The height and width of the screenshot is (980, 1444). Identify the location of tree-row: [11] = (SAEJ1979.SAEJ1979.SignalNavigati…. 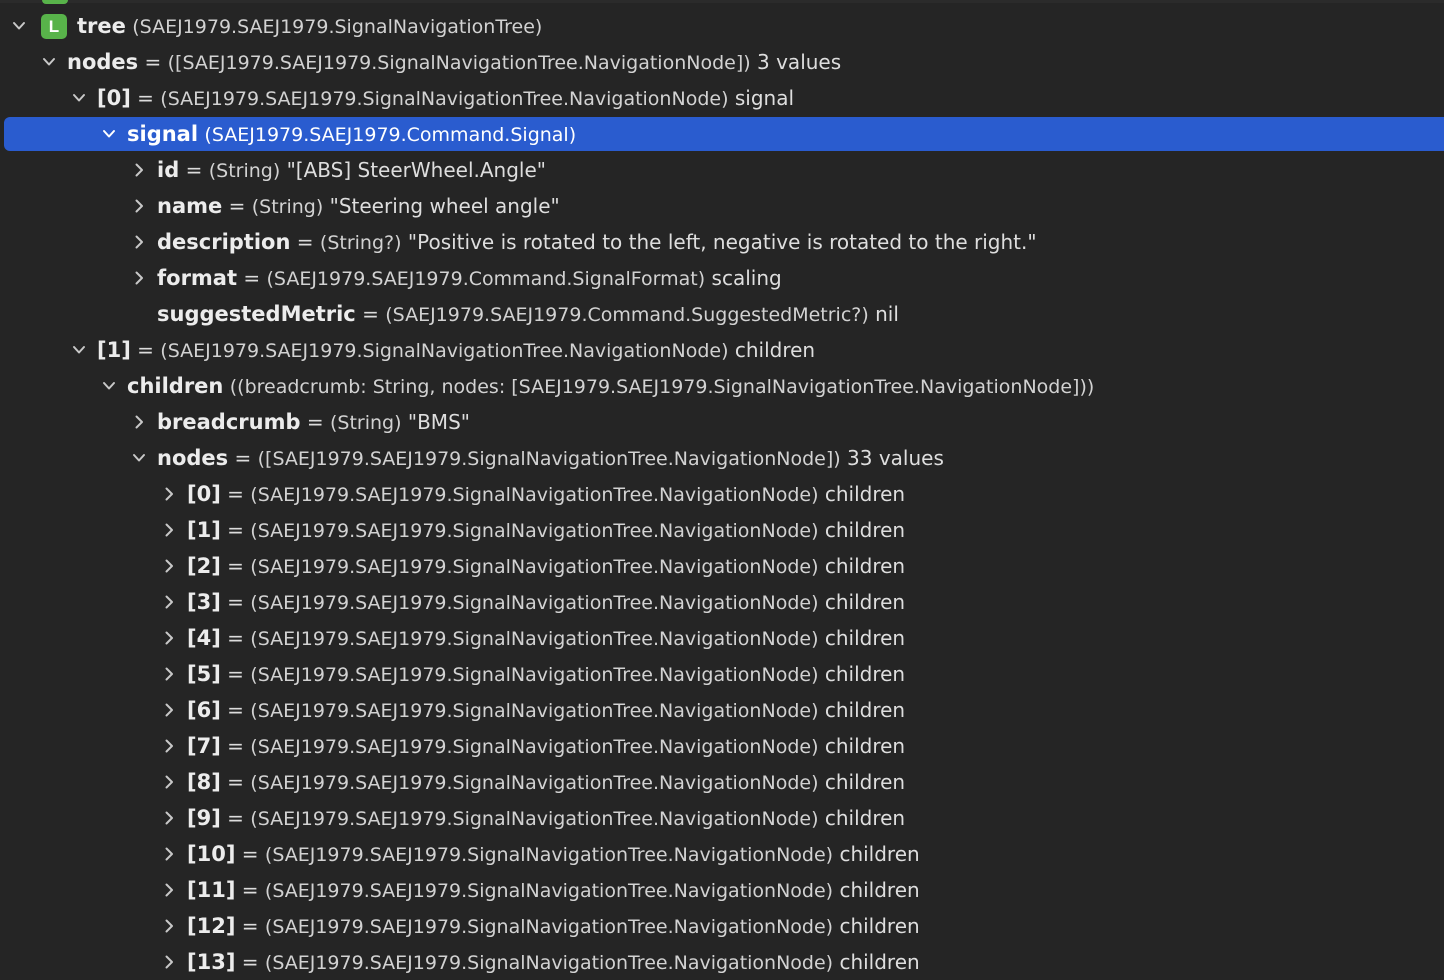
(722, 890).